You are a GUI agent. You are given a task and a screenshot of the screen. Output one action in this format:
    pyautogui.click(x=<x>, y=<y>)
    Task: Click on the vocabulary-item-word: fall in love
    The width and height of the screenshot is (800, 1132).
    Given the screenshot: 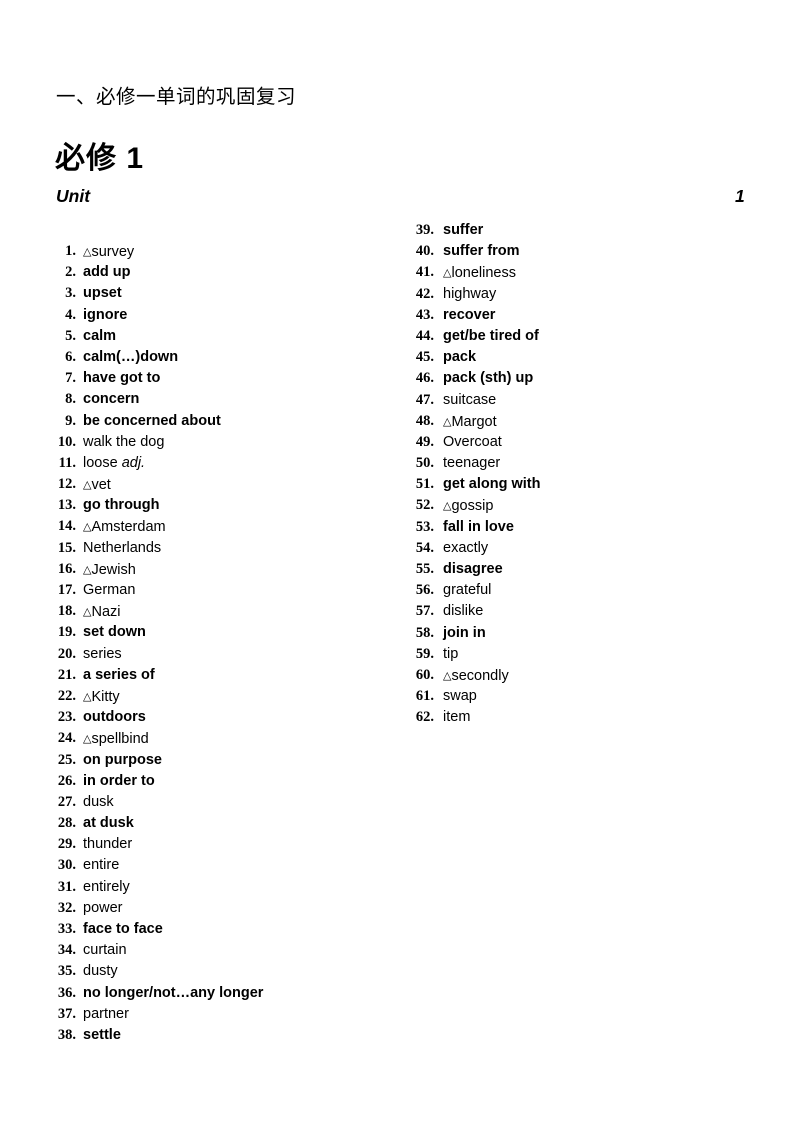 What is the action you would take?
    pyautogui.click(x=478, y=526)
    